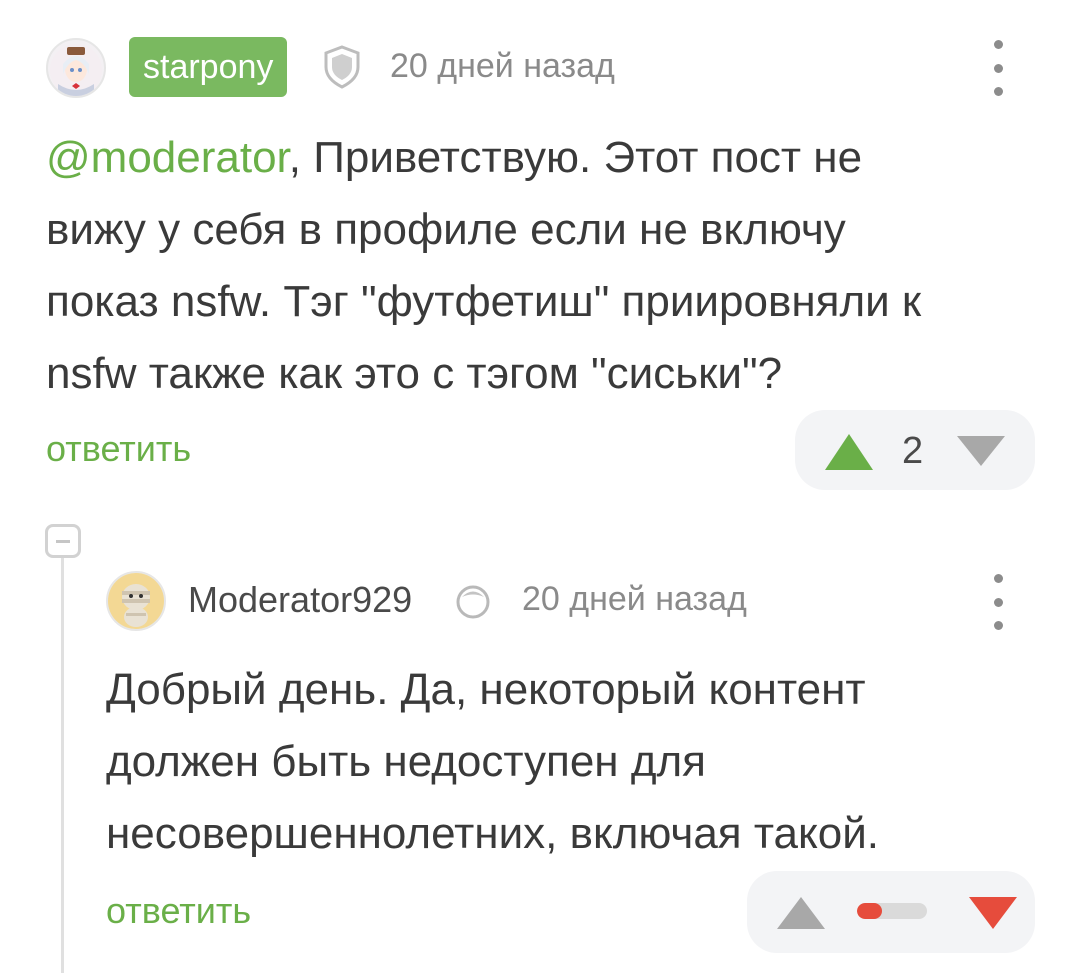  I want to click on vote-box: 2, so click(915, 450).